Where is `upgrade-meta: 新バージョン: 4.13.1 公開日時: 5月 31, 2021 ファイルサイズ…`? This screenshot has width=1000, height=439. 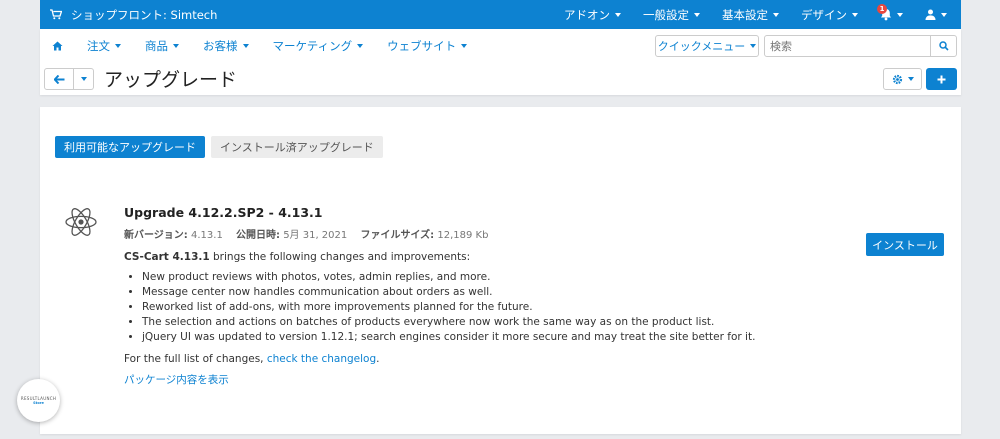
upgrade-meta: 新バージョン: 4.13.1 公開日時: 5月 31, 2021 ファイルサイズ… is located at coordinates (504, 233).